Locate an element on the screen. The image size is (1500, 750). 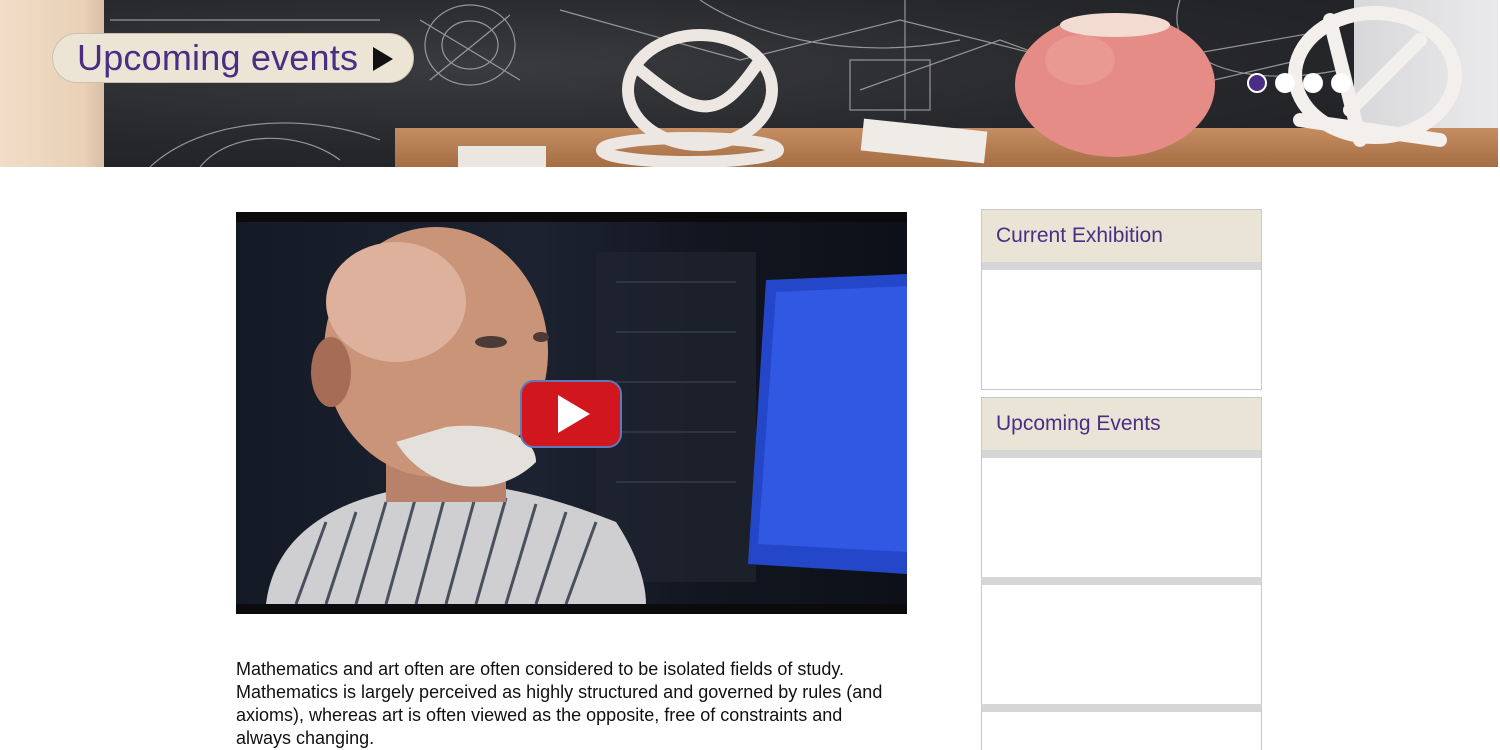
current-exhibition-title: Current Exhibition is located at coordinates (1121, 240).